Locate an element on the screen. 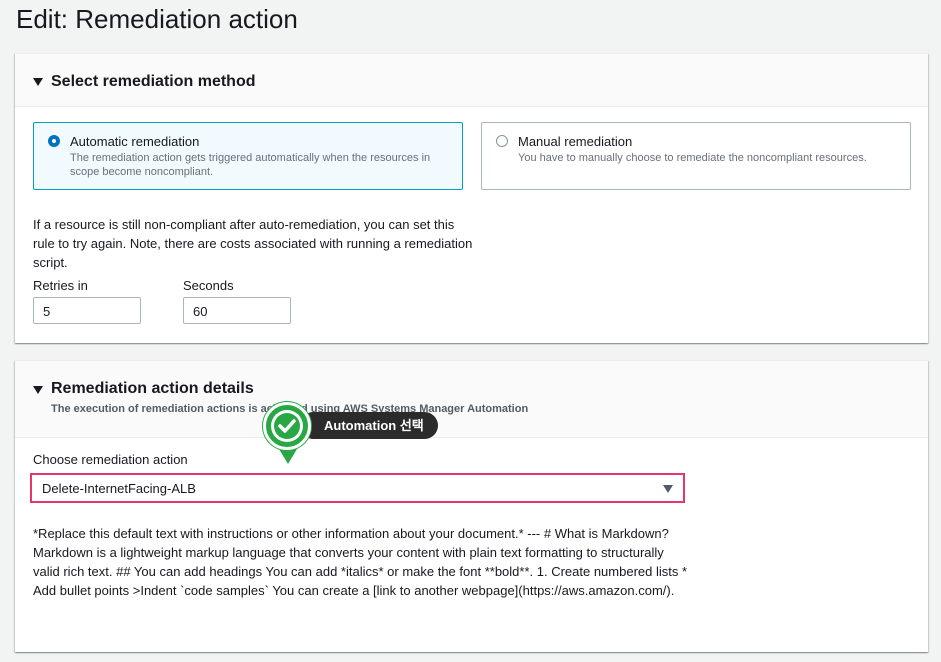 The height and width of the screenshot is (662, 941). remediation-action-select: Delete-InternetFacing-ALB is located at coordinates (357, 488).